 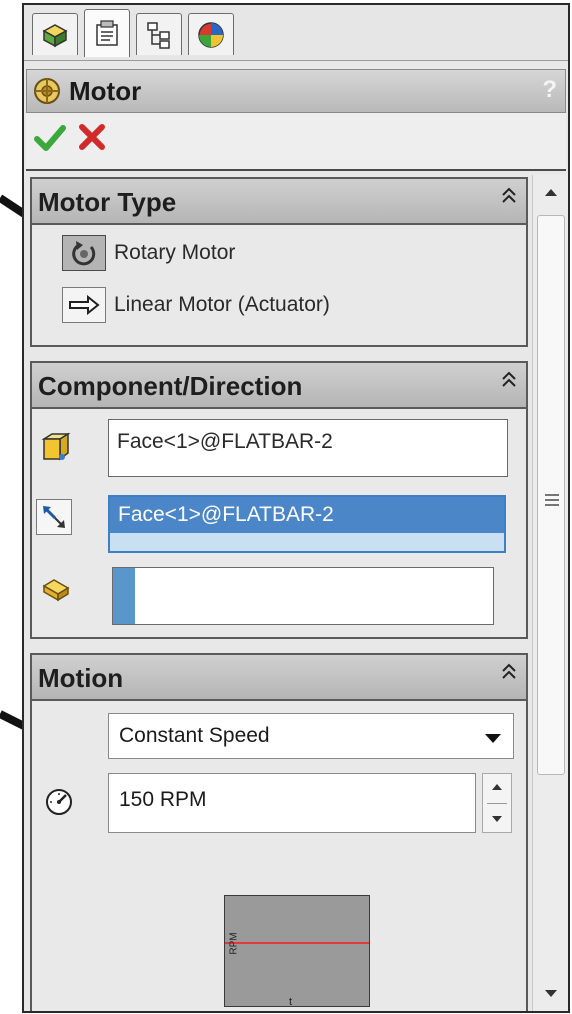 I want to click on rotary-motor-label: Rotary Motor, so click(x=175, y=252).